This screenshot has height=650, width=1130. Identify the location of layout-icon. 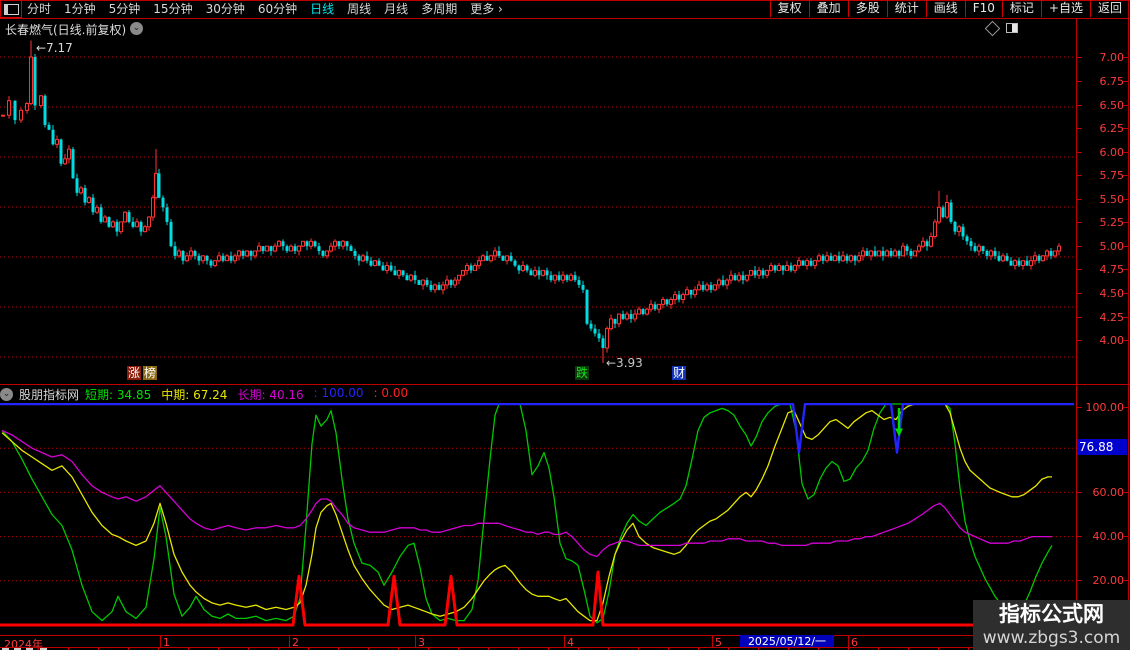
(1012, 28).